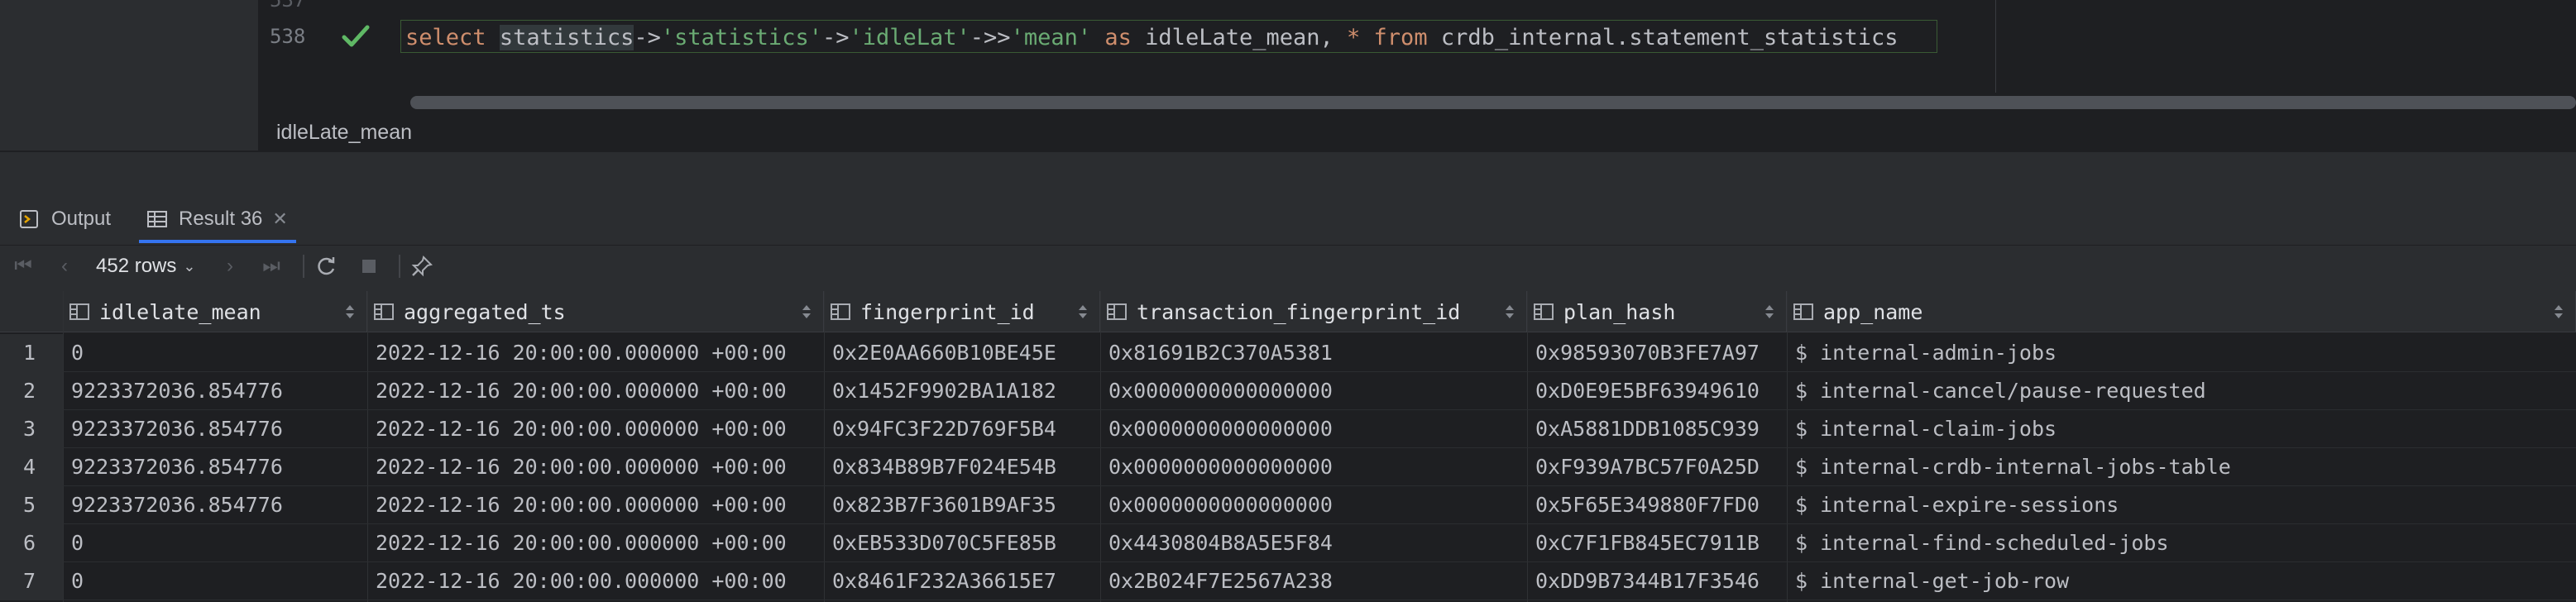 The width and height of the screenshot is (2576, 602). Describe the element at coordinates (965, 429) in the screenshot. I see `cell-fingerprint_id: 0x94FC3F22D769F5B4` at that location.